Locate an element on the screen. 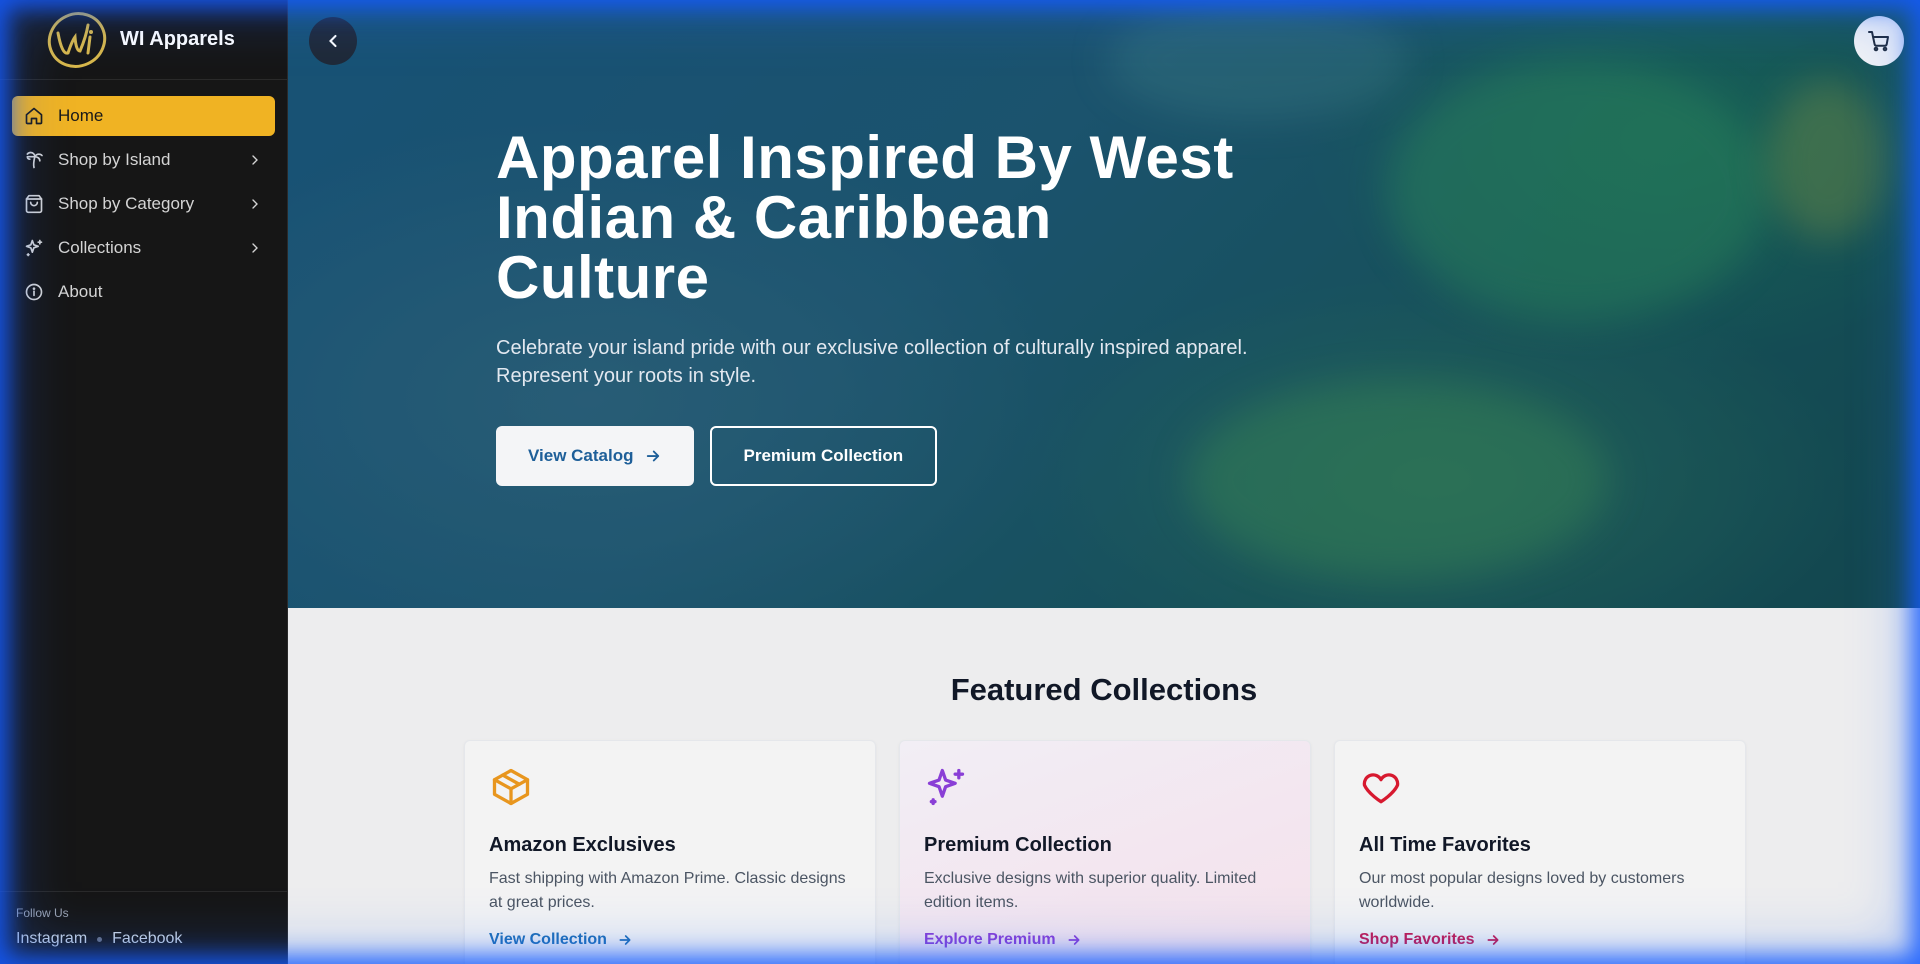 The image size is (1920, 964). shopping-cart-icon is located at coordinates (1878, 41).